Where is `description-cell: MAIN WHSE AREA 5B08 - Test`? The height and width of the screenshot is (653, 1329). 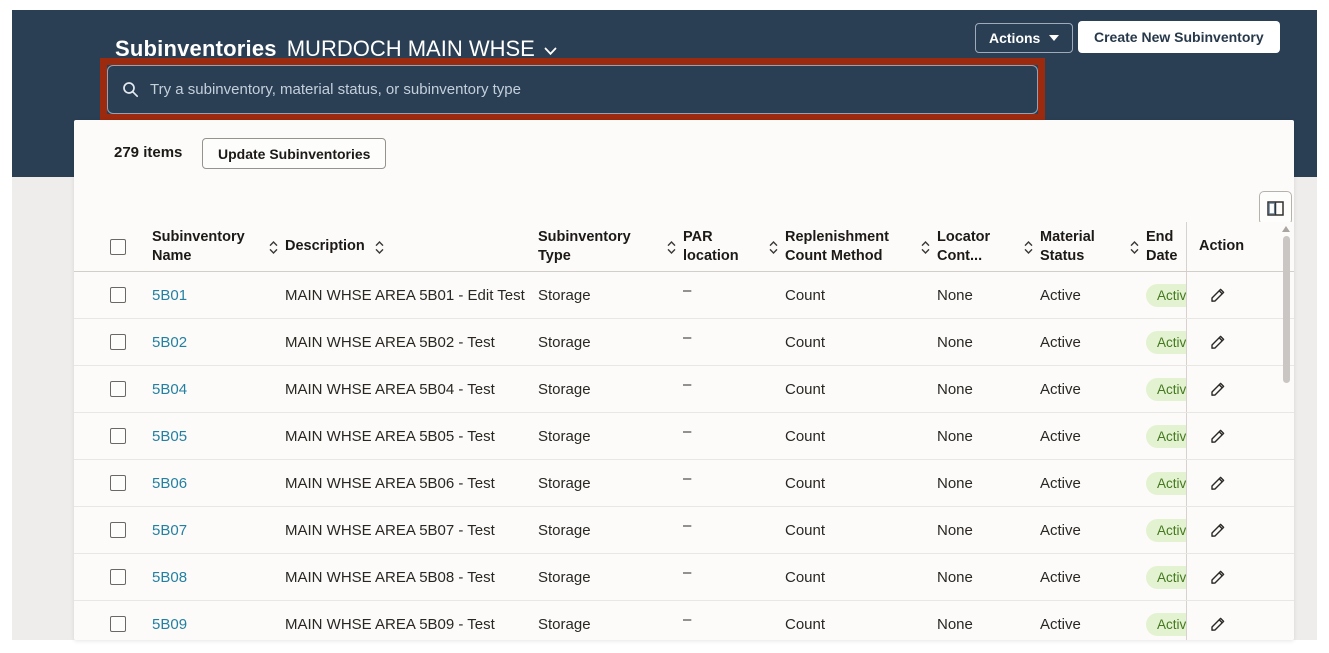 description-cell: MAIN WHSE AREA 5B08 - Test is located at coordinates (390, 577).